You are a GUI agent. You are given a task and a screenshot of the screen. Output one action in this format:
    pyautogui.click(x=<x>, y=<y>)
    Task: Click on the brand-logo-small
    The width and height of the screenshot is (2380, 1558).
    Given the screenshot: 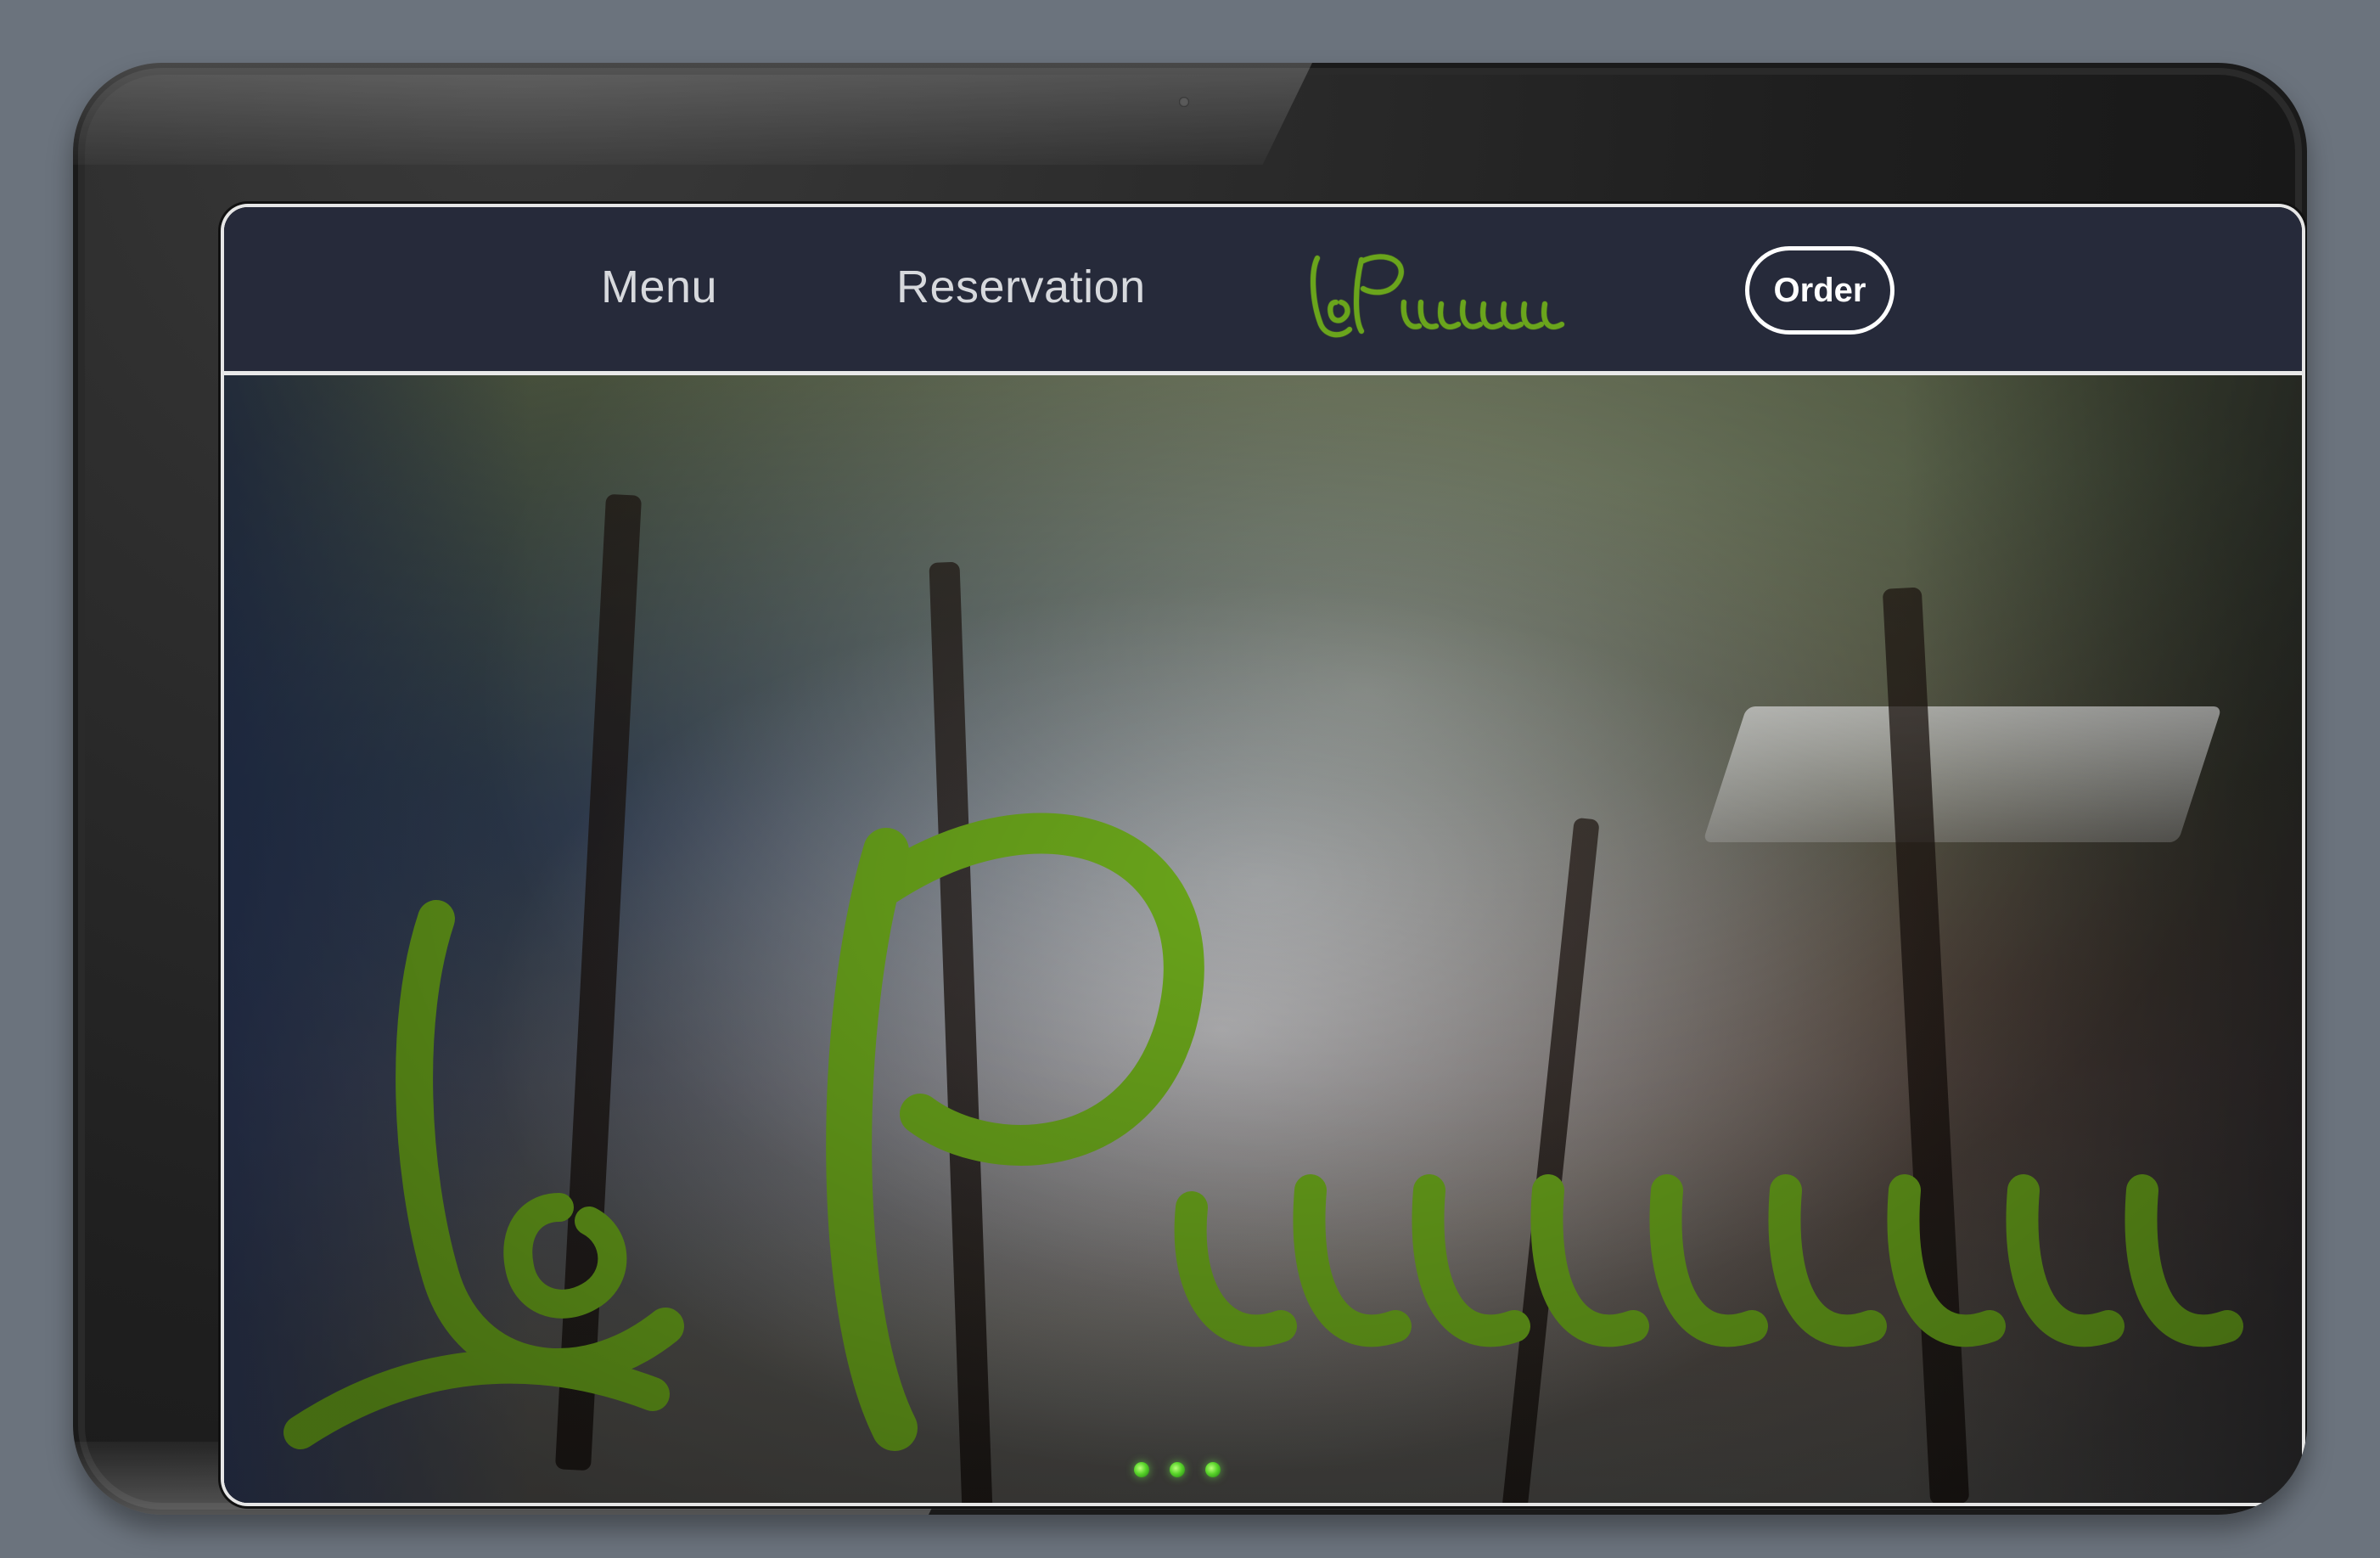 What is the action you would take?
    pyautogui.click(x=1438, y=294)
    